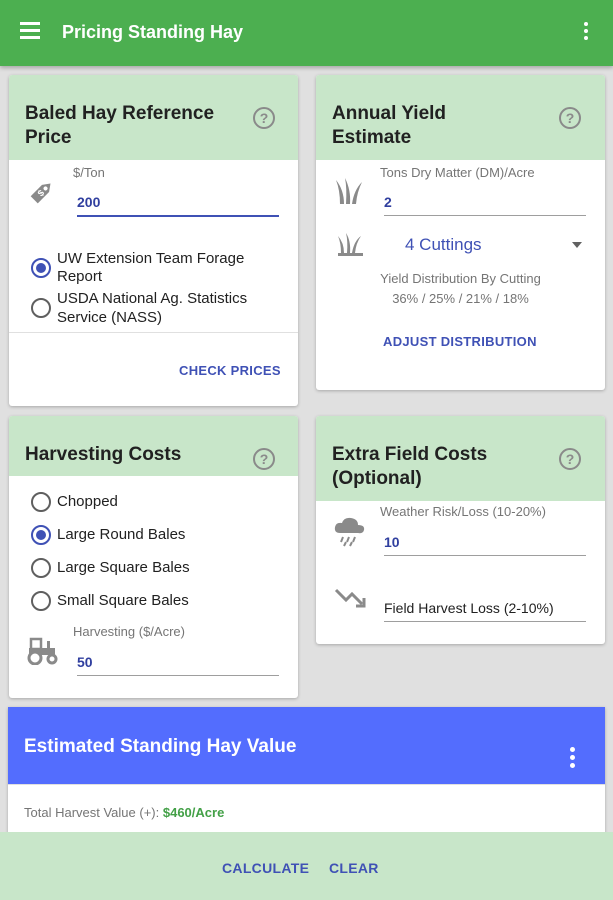 Image resolution: width=613 pixels, height=900 pixels. What do you see at coordinates (89, 172) in the screenshot?
I see `price-label: $/Ton` at bounding box center [89, 172].